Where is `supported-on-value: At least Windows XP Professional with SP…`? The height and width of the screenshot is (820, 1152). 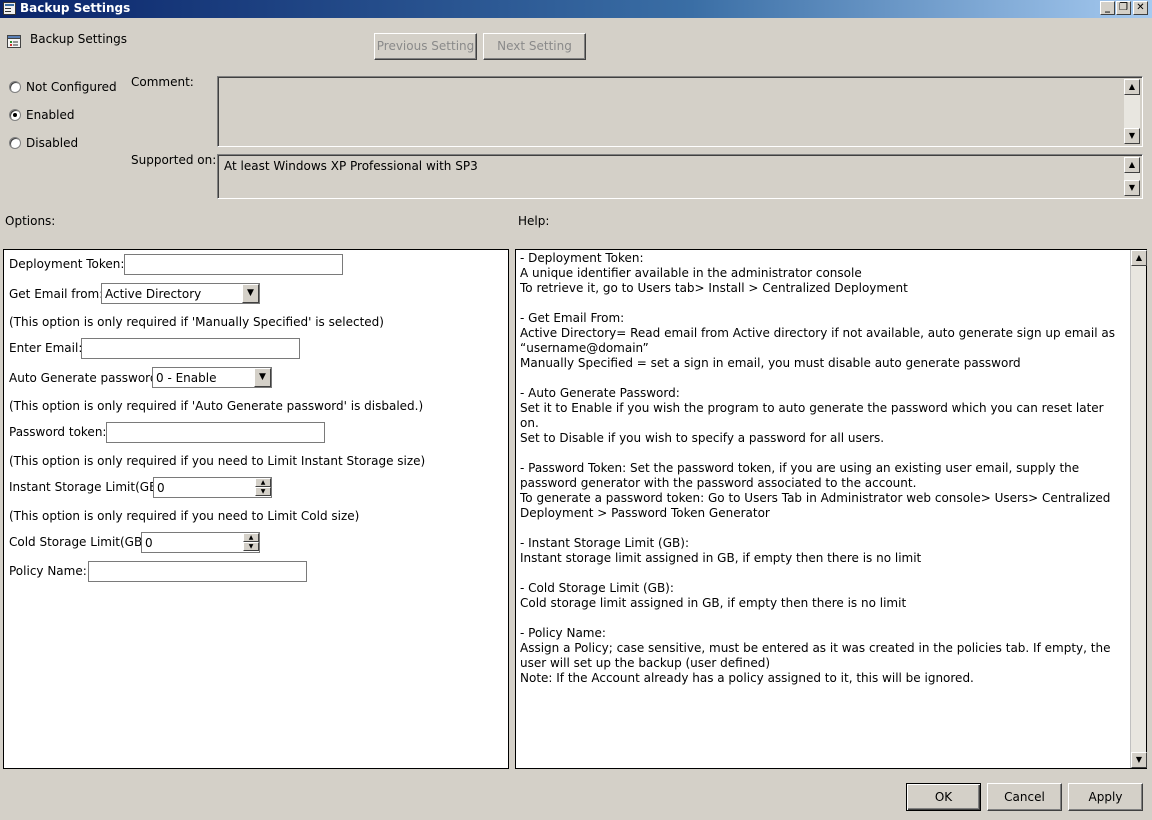
supported-on-value: At least Windows XP Professional with SP… is located at coordinates (351, 166).